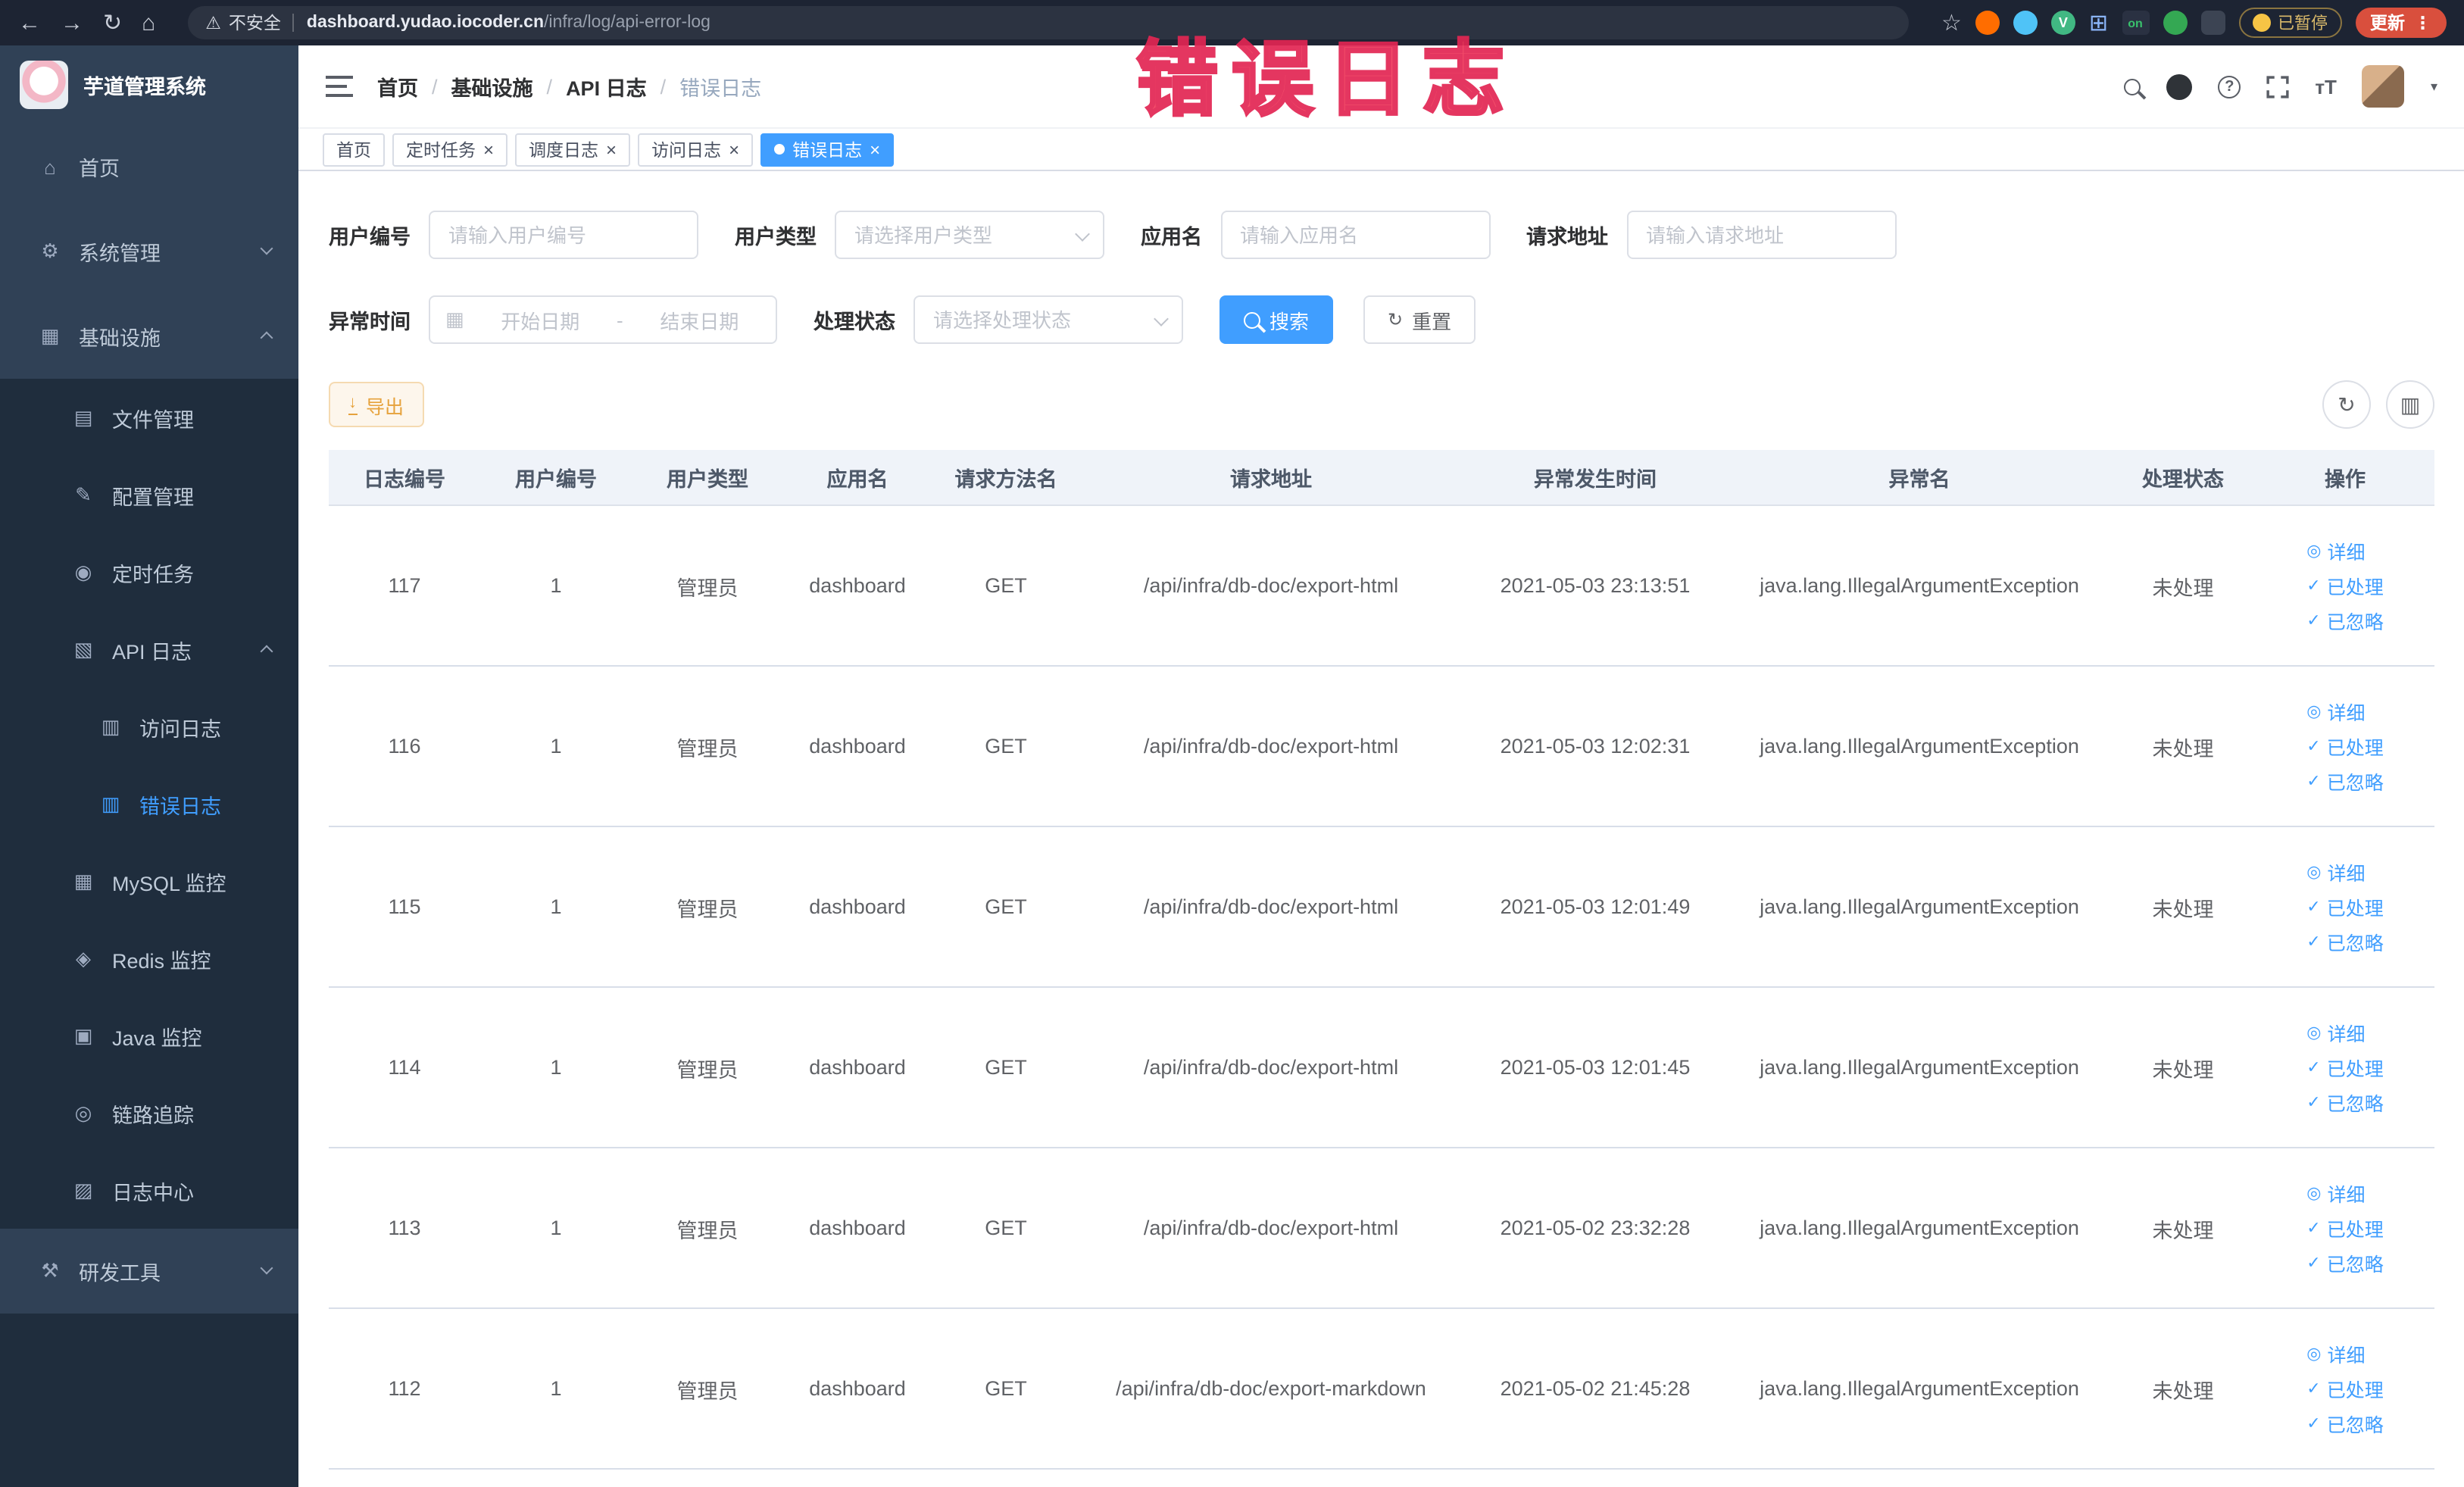 The width and height of the screenshot is (2464, 1487). What do you see at coordinates (385, 406) in the screenshot?
I see `export-button-label: 导出` at bounding box center [385, 406].